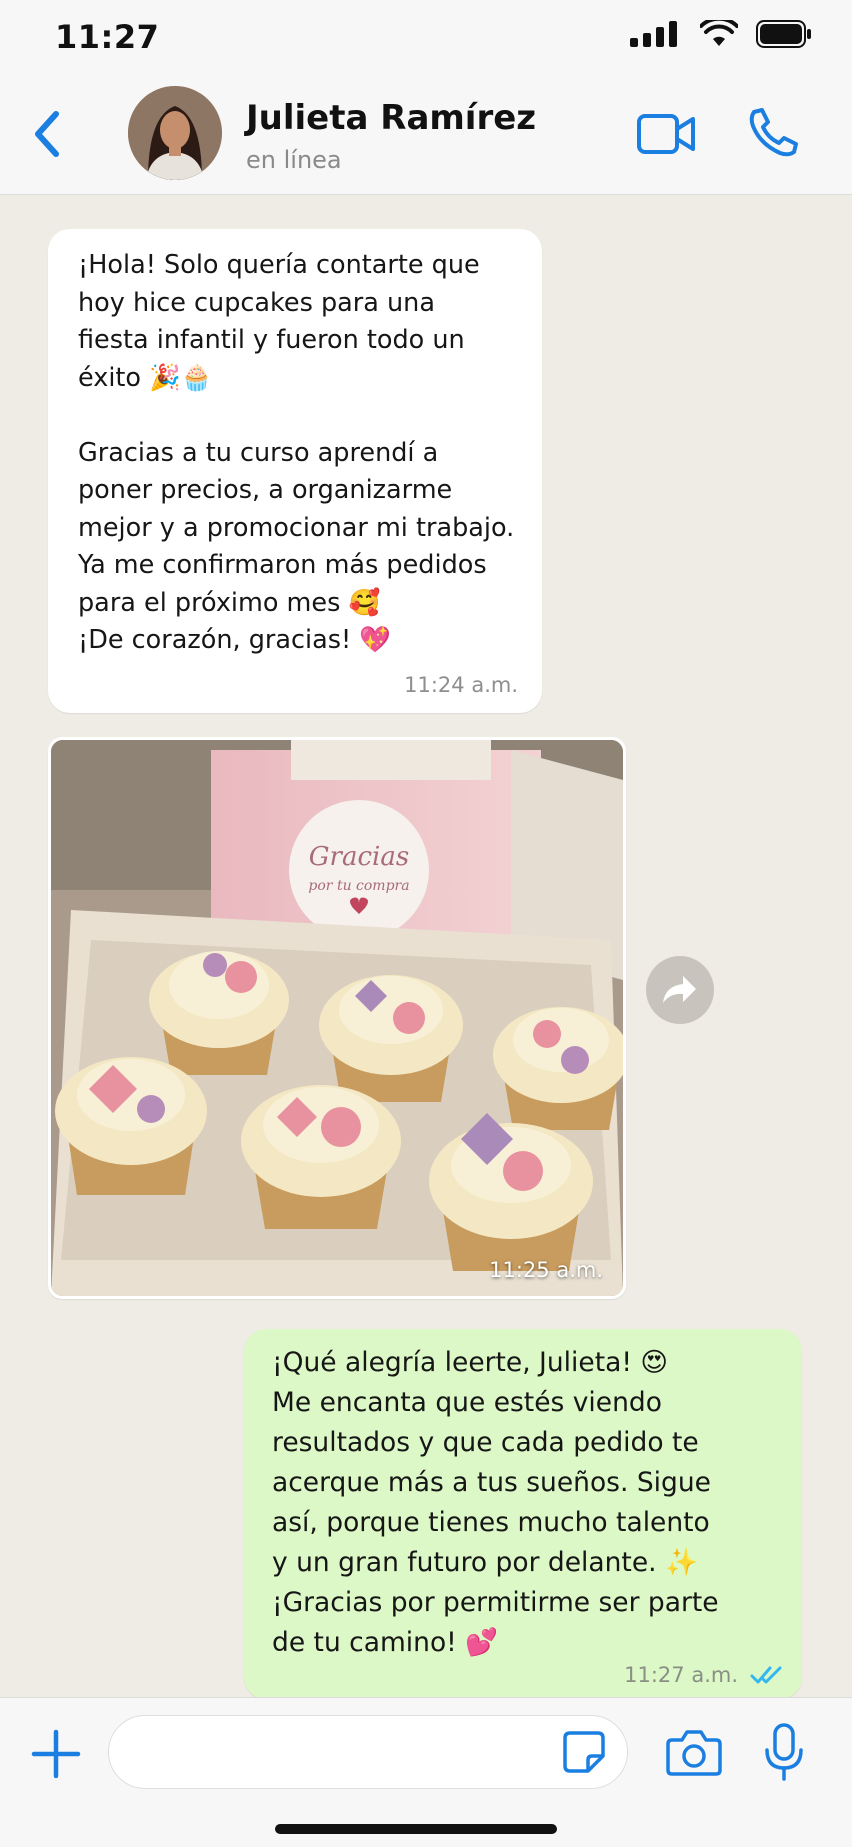 This screenshot has width=852, height=1847. I want to click on contact-status: en línea, so click(294, 160).